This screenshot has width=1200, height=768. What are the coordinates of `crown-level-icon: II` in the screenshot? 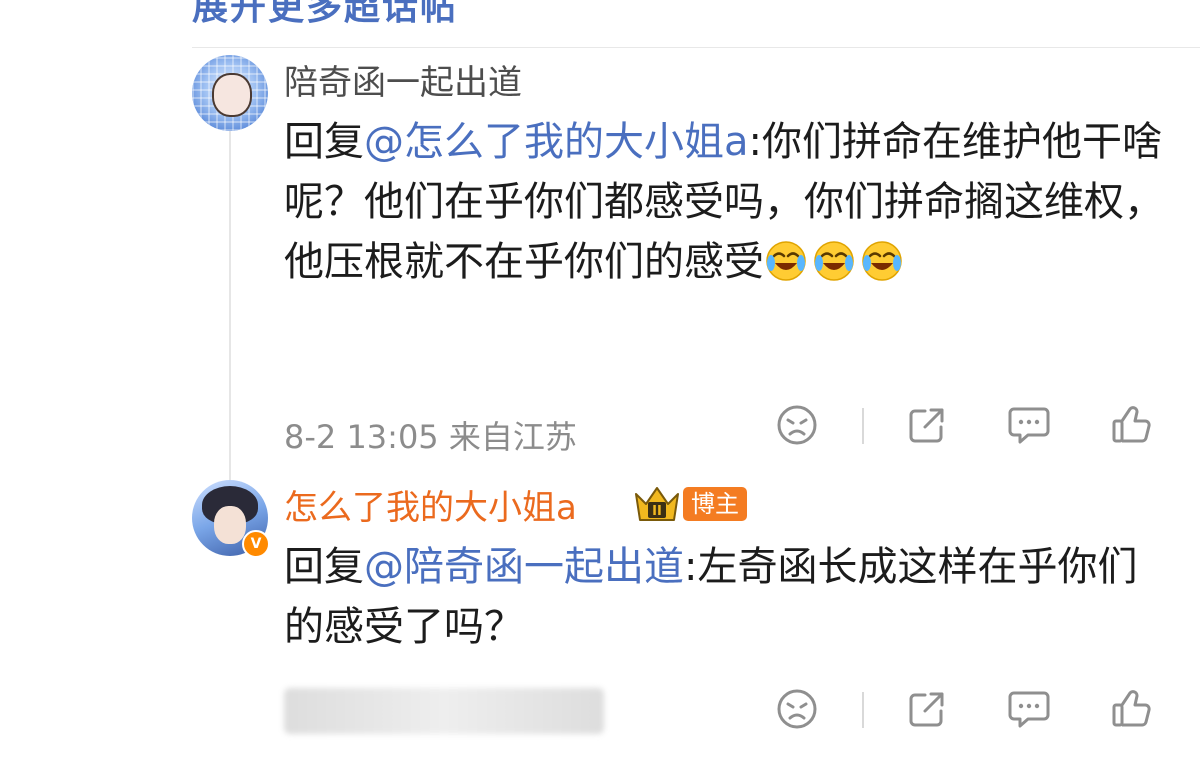 It's located at (657, 504).